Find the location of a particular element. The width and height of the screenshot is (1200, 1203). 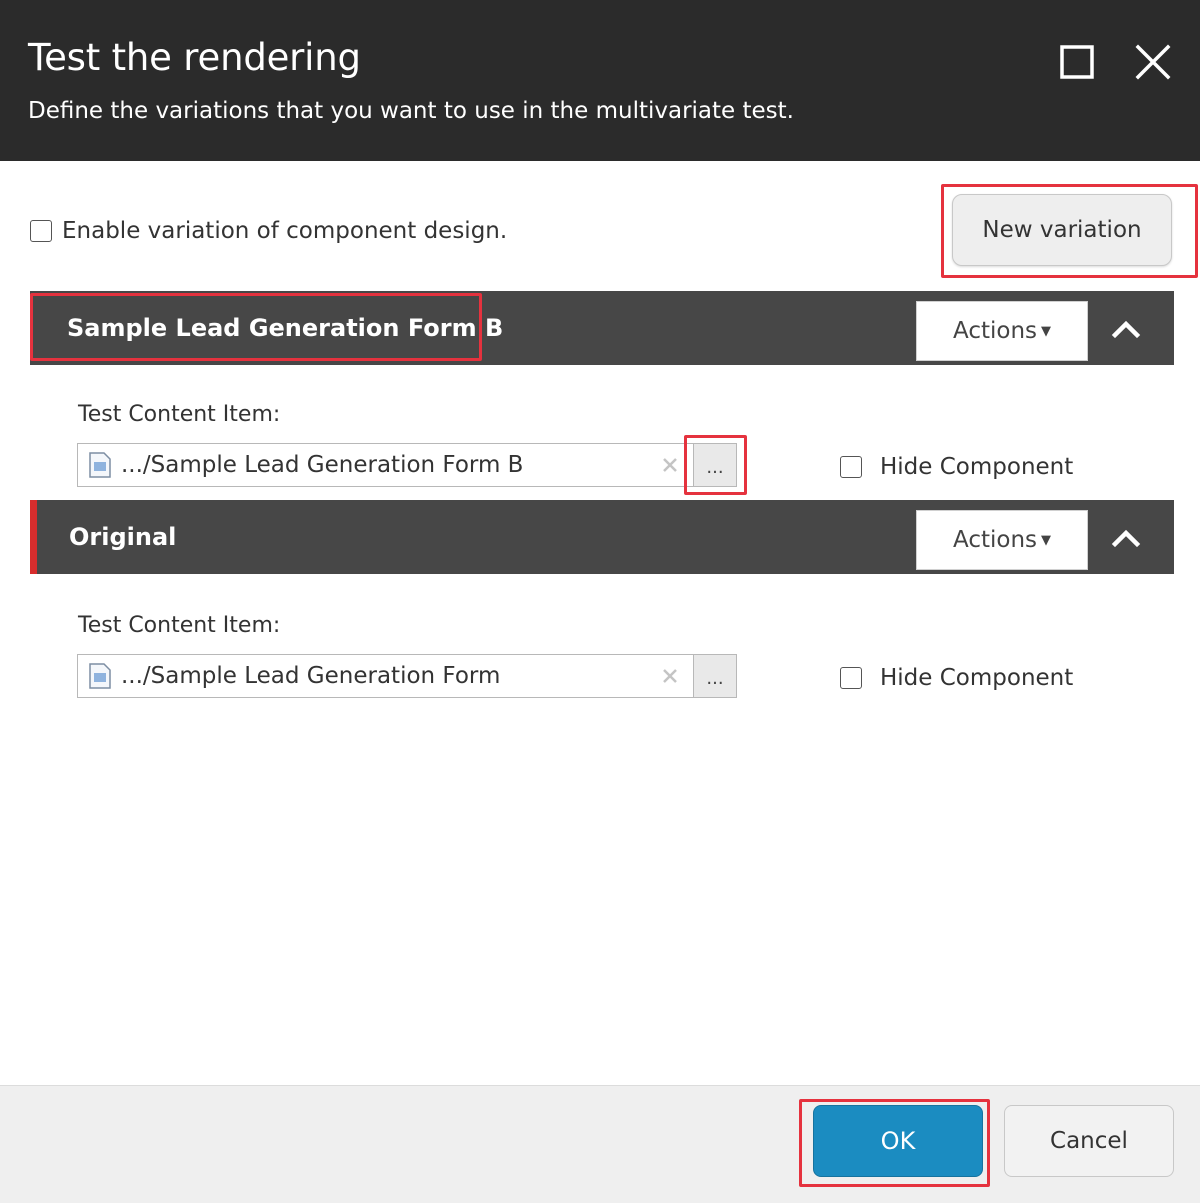

enable-design-checkbox is located at coordinates (41, 231).